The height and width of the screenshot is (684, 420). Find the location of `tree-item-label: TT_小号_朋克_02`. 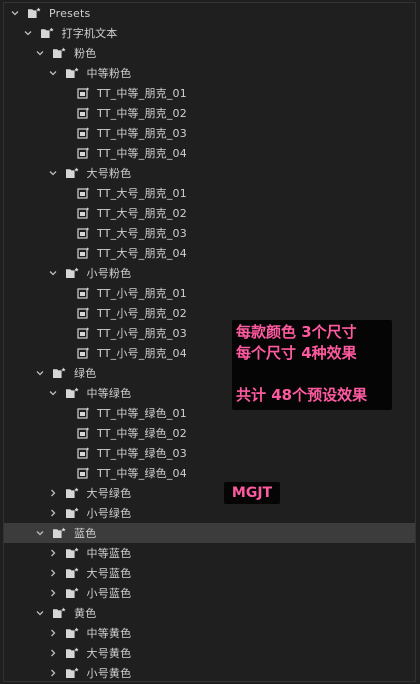

tree-item-label: TT_小号_朋克_02 is located at coordinates (142, 313).